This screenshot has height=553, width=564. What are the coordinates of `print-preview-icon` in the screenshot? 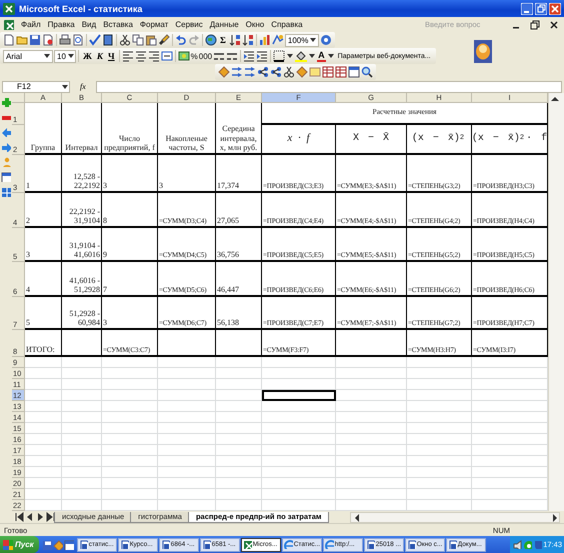 It's located at (78, 40).